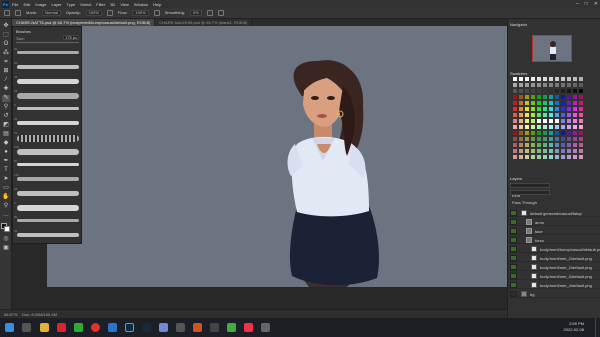 This screenshot has height=337, width=600. Describe the element at coordinates (552, 48) in the screenshot. I see `navigator-thumbnail` at that location.